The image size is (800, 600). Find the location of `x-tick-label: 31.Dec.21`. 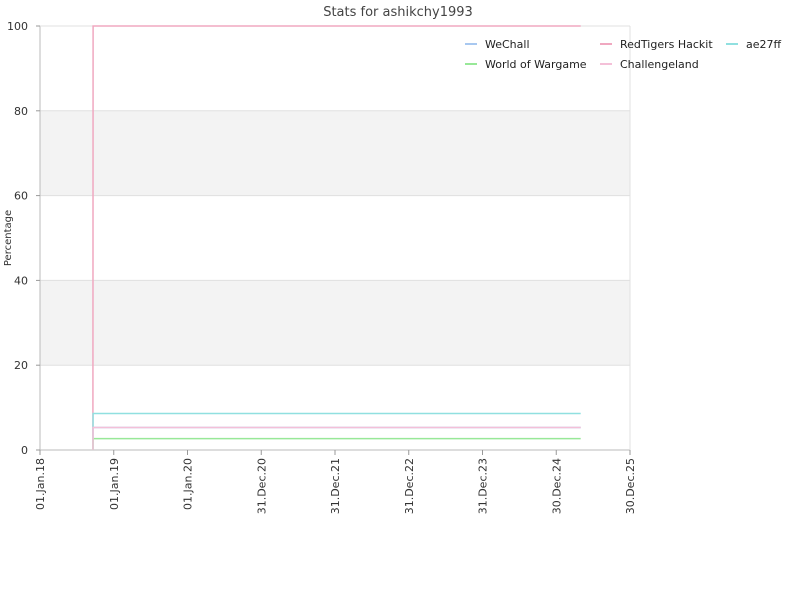

x-tick-label: 31.Dec.21 is located at coordinates (335, 486).